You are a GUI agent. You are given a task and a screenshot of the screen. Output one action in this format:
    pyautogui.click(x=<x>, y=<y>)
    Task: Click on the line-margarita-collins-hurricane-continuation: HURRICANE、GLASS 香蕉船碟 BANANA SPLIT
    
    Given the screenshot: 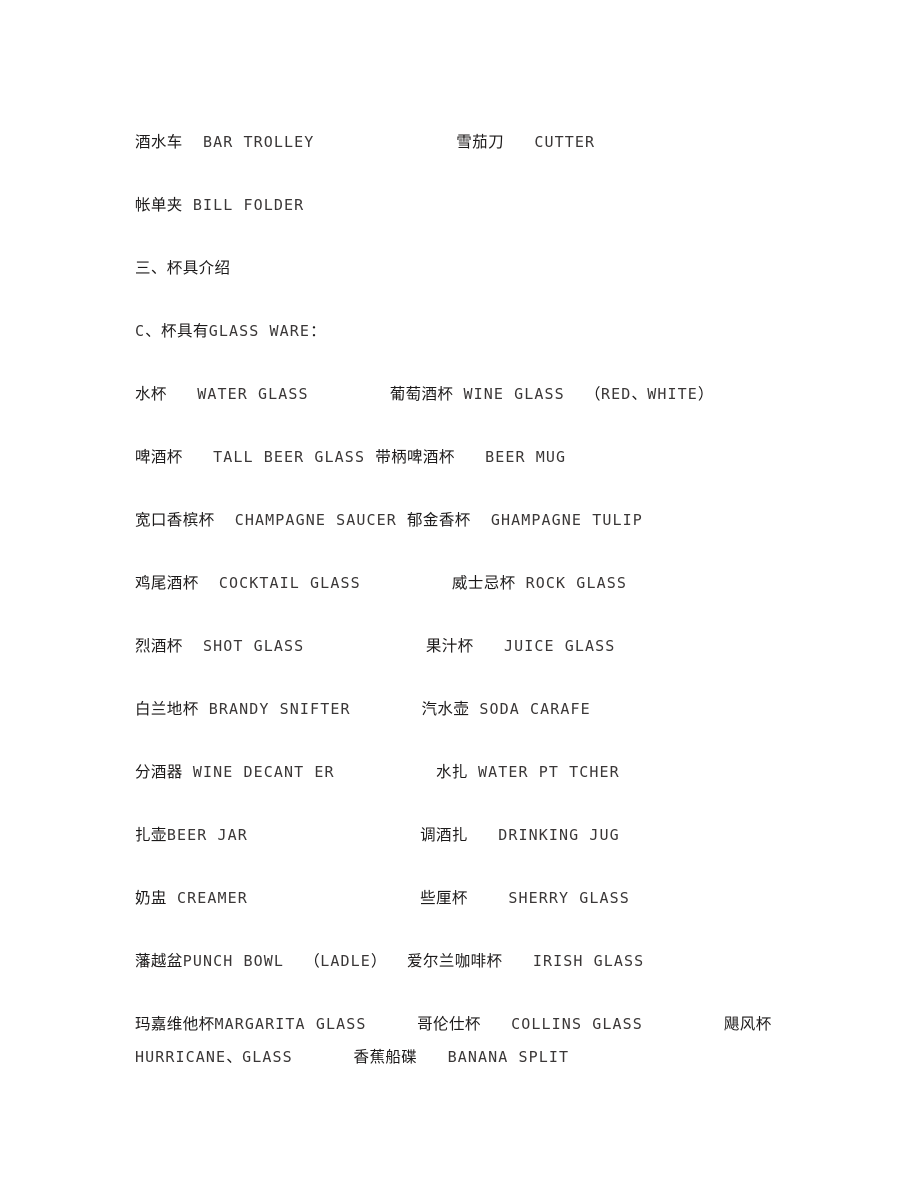 What is the action you would take?
    pyautogui.click(x=485, y=1057)
    